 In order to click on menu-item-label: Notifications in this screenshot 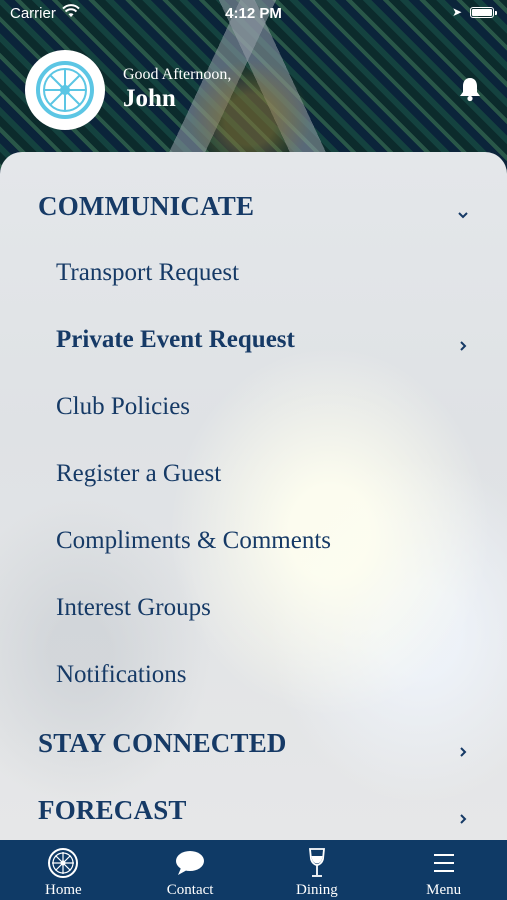, I will do `click(121, 674)`.